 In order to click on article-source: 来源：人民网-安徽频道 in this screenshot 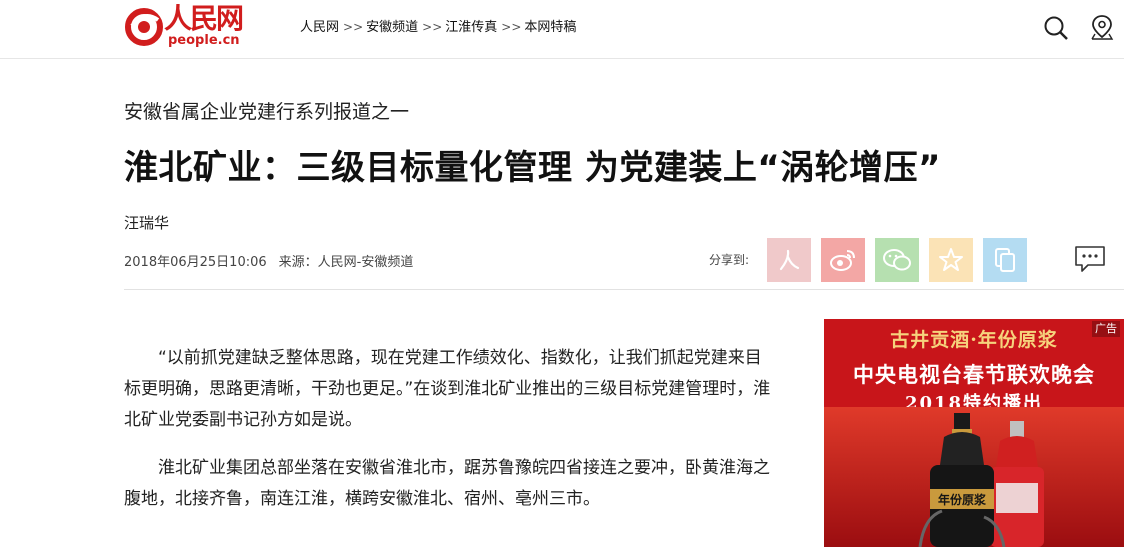, I will do `click(346, 262)`.